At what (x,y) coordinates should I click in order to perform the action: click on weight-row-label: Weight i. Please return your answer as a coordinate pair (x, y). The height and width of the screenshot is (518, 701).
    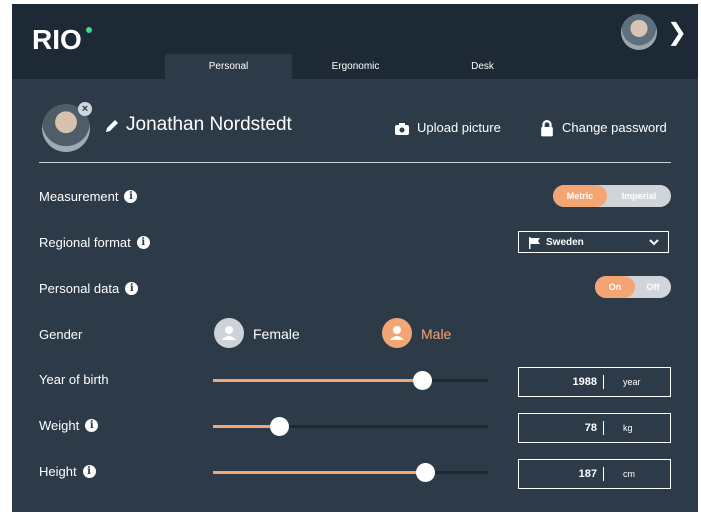
    Looking at the image, I should click on (69, 425).